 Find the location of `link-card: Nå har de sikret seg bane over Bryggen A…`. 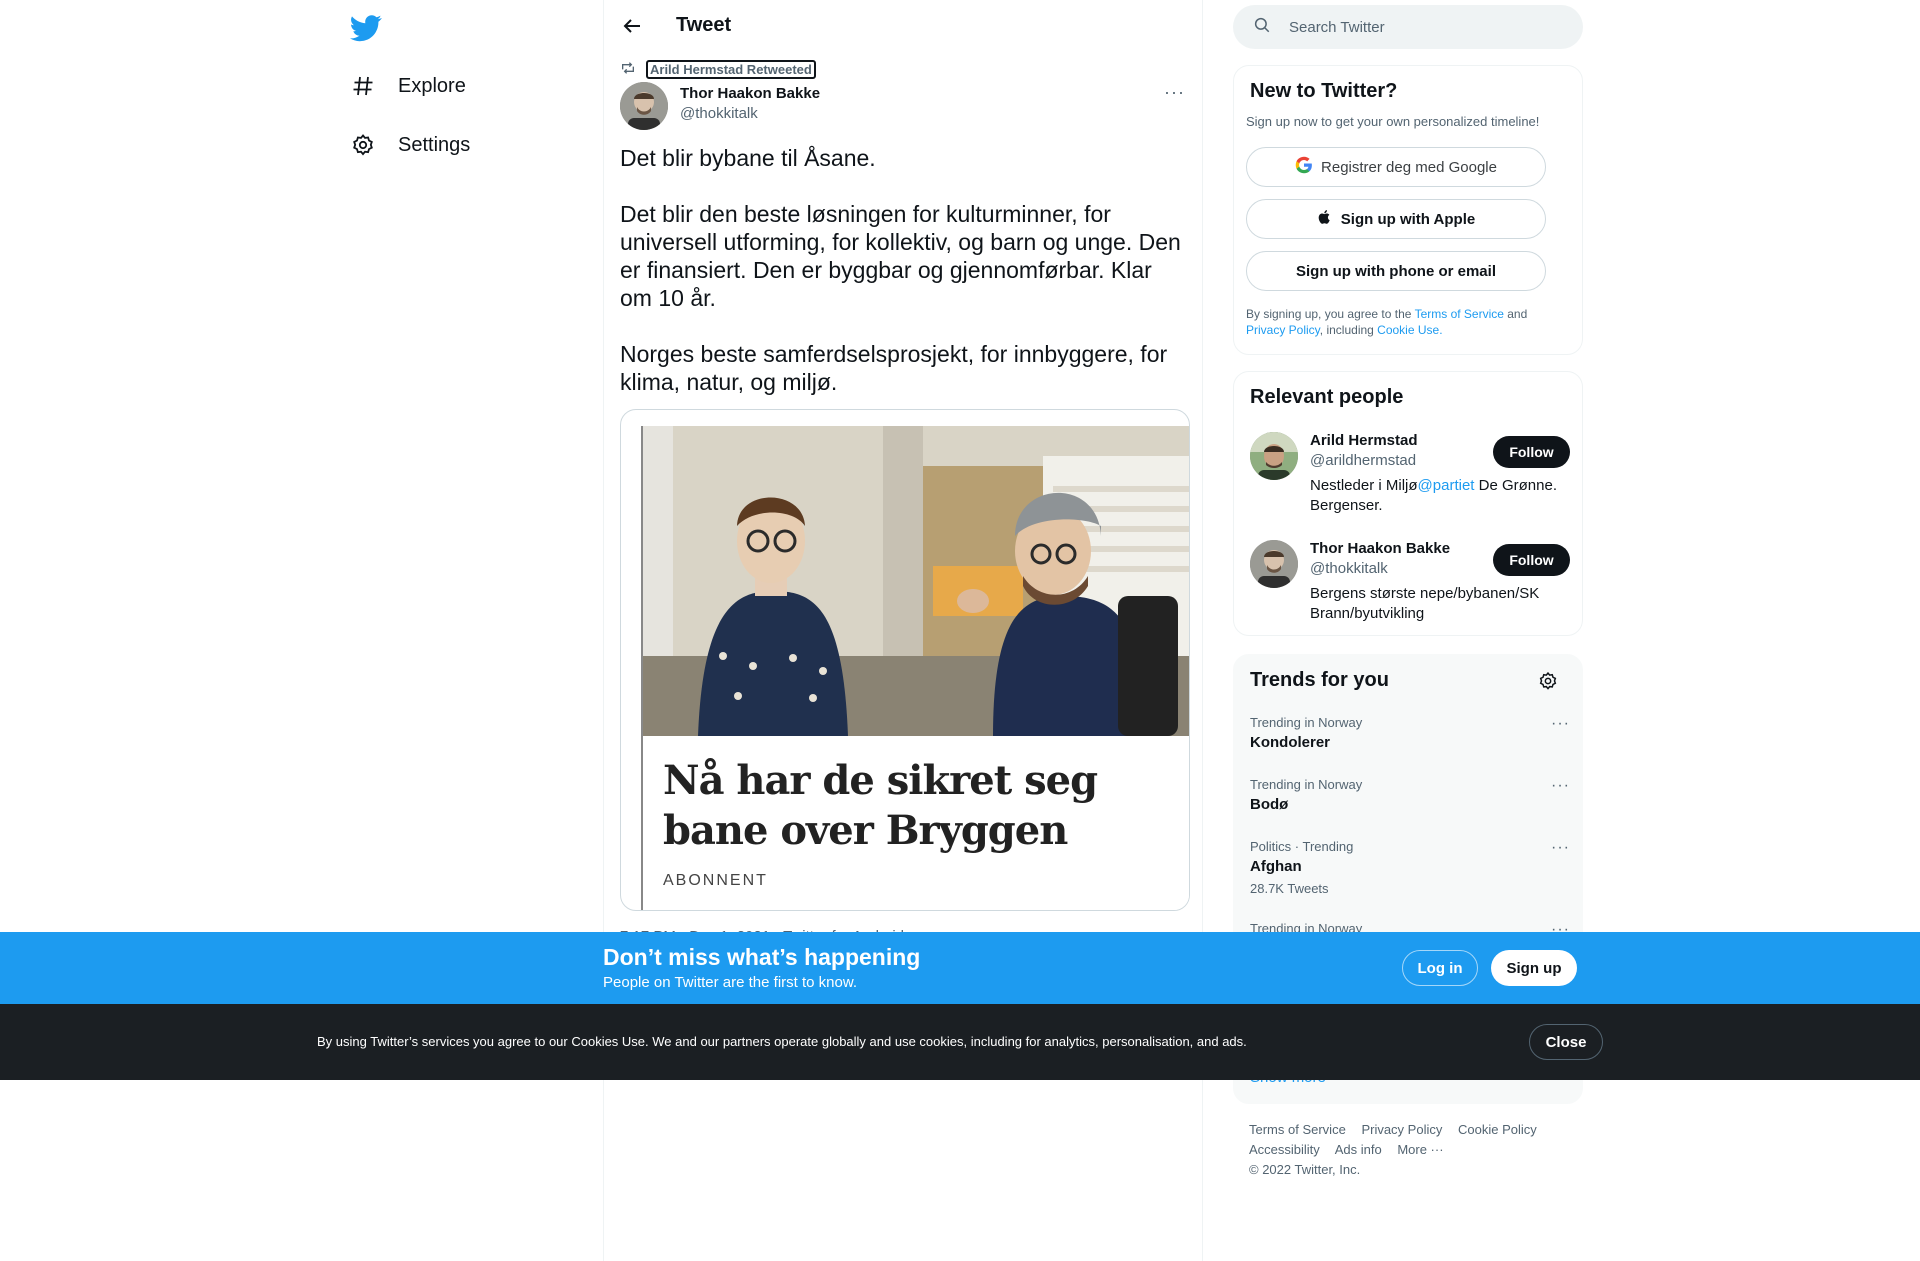

link-card: Nå har de sikret seg bane over Bryggen A… is located at coordinates (905, 660).